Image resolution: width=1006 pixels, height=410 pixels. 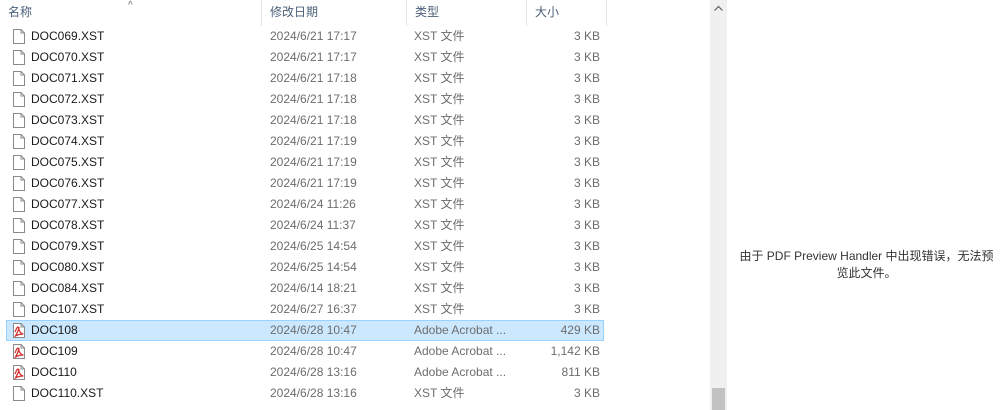 What do you see at coordinates (68, 183) in the screenshot?
I see `file-name: DOC076.XST` at bounding box center [68, 183].